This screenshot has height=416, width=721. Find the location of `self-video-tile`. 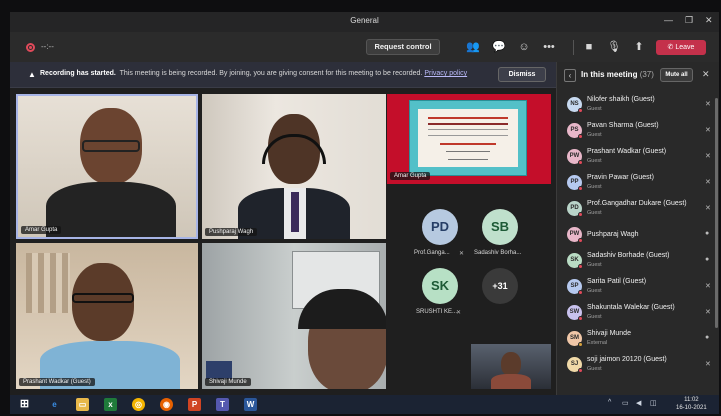

self-video-tile is located at coordinates (511, 366).